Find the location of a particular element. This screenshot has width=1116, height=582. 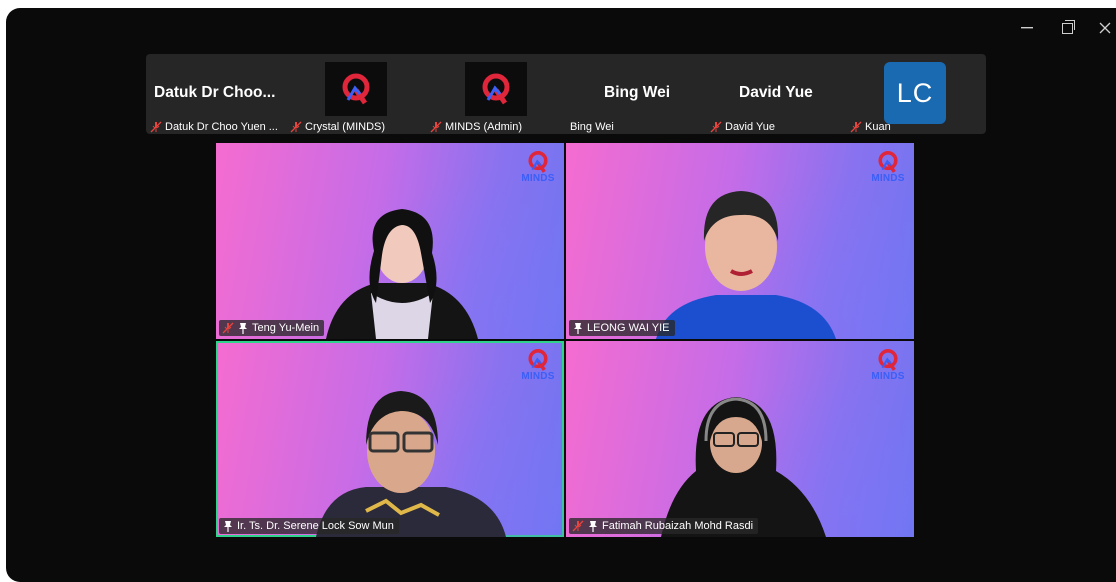

restore-button is located at coordinates (1067, 28).